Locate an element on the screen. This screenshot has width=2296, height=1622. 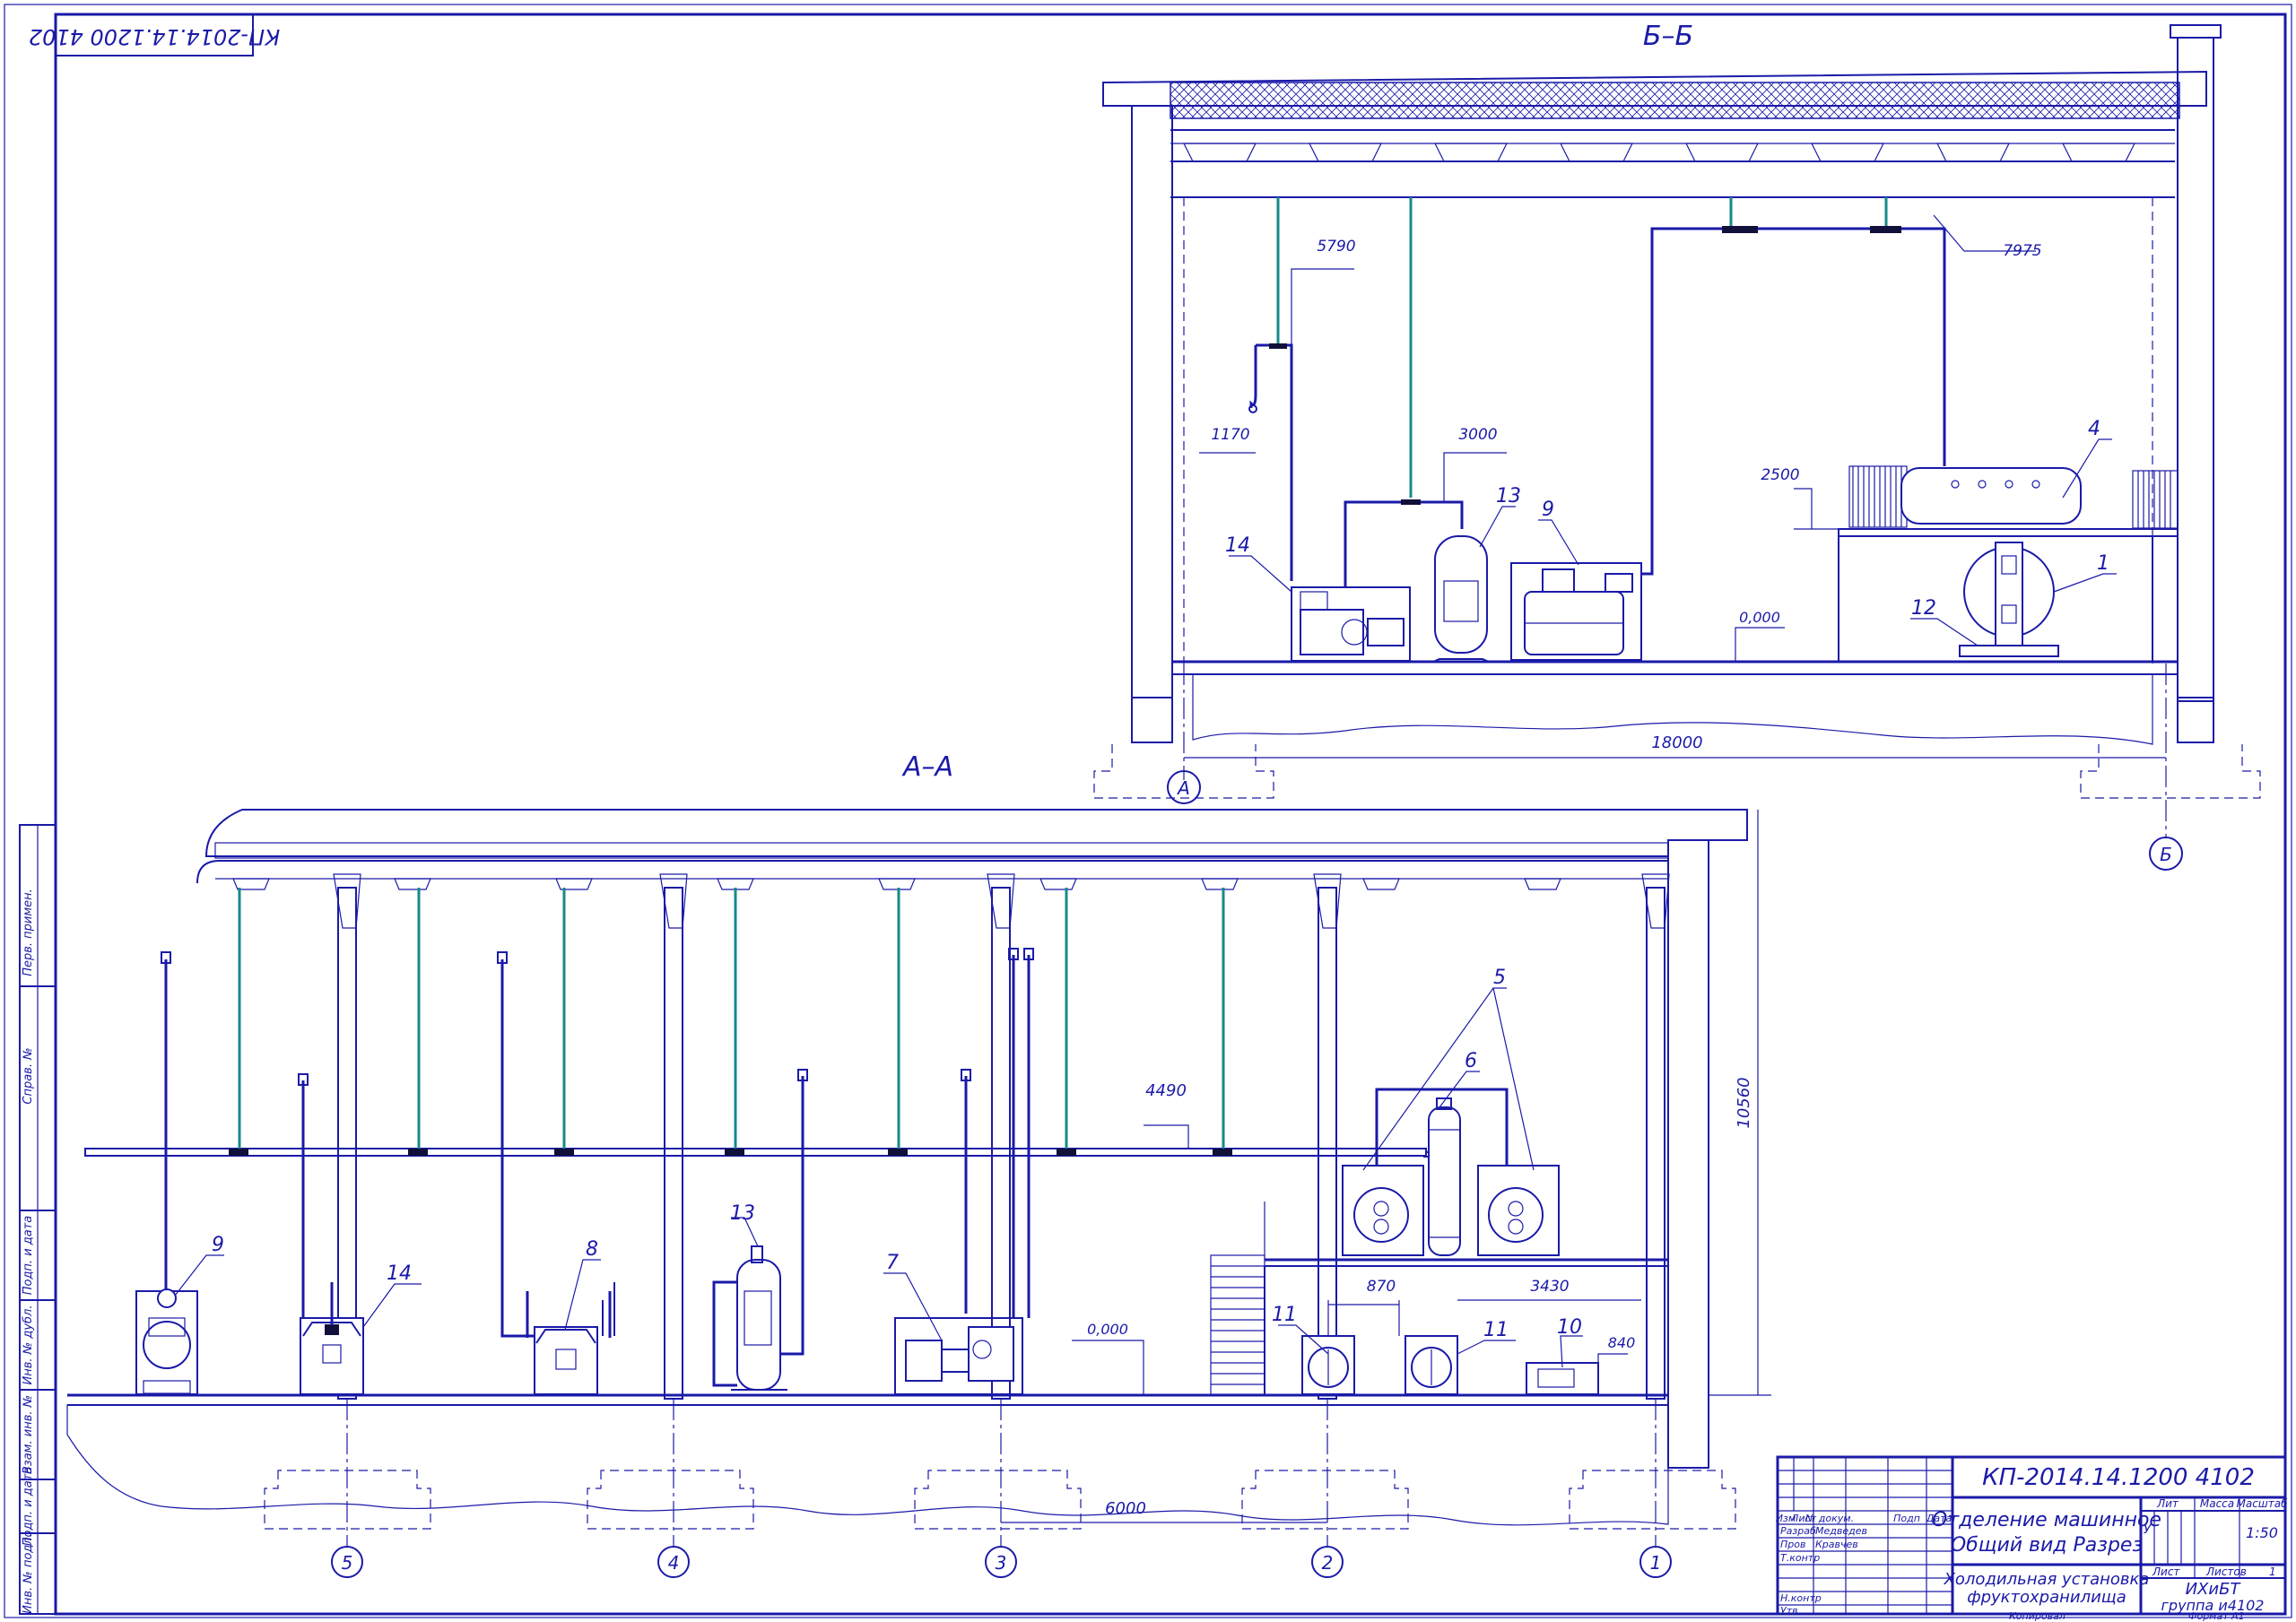
bb-pos-14: 14 is located at coordinates (1237, 545).